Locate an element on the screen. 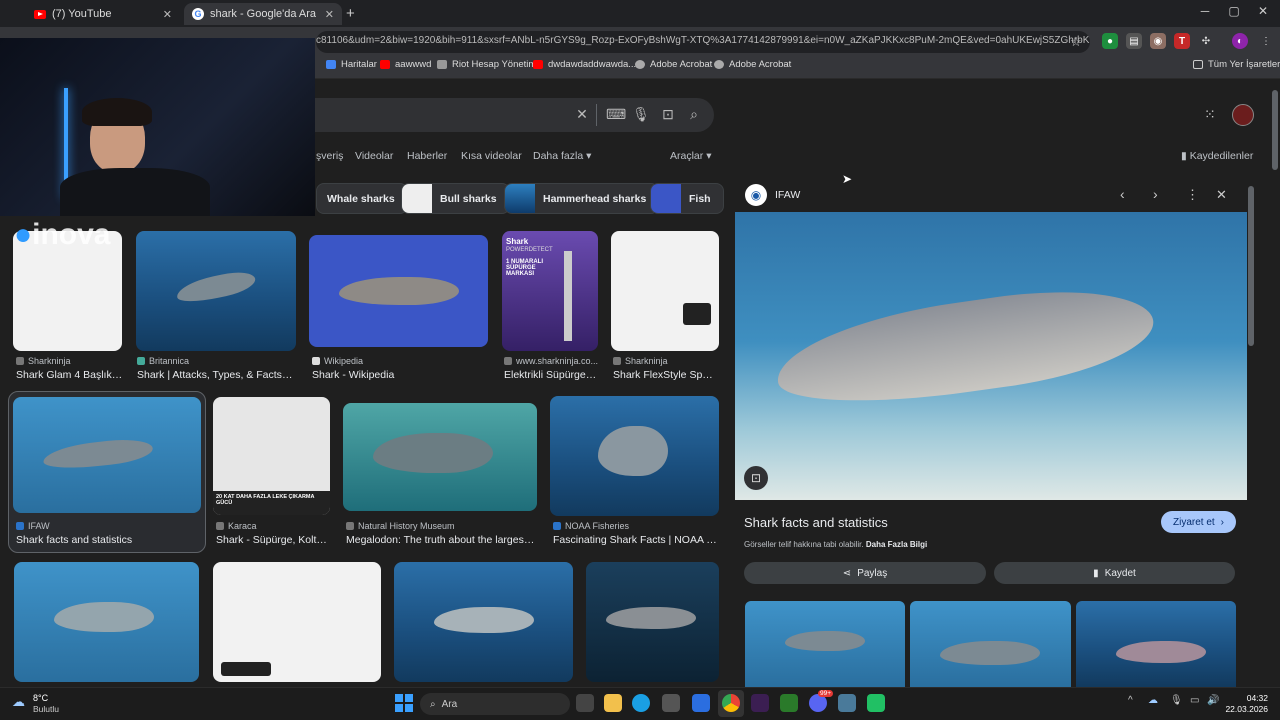 The width and height of the screenshot is (1280, 720). windows-start-icon is located at coordinates (404, 703).